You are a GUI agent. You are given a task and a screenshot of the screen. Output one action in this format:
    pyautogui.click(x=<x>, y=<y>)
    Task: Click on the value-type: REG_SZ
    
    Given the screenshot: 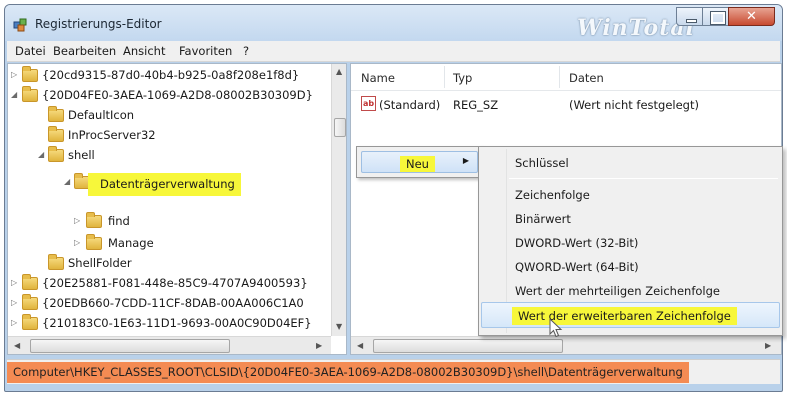 What is the action you would take?
    pyautogui.click(x=476, y=105)
    